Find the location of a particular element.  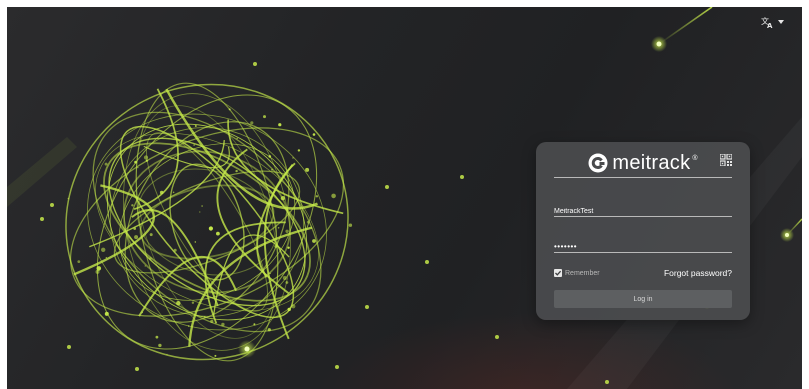

check-icon is located at coordinates (558, 273).